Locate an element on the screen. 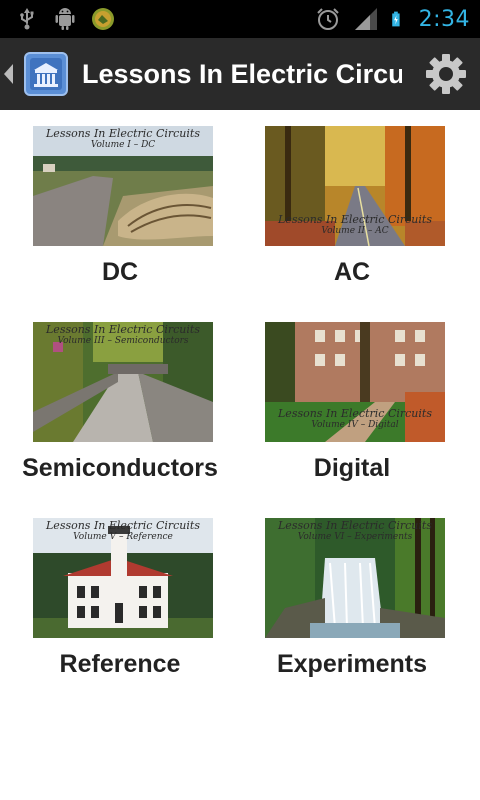 This screenshot has width=480, height=800. semiconductors-cover-title: Lessons In Electric Circuits is located at coordinates (123, 329).